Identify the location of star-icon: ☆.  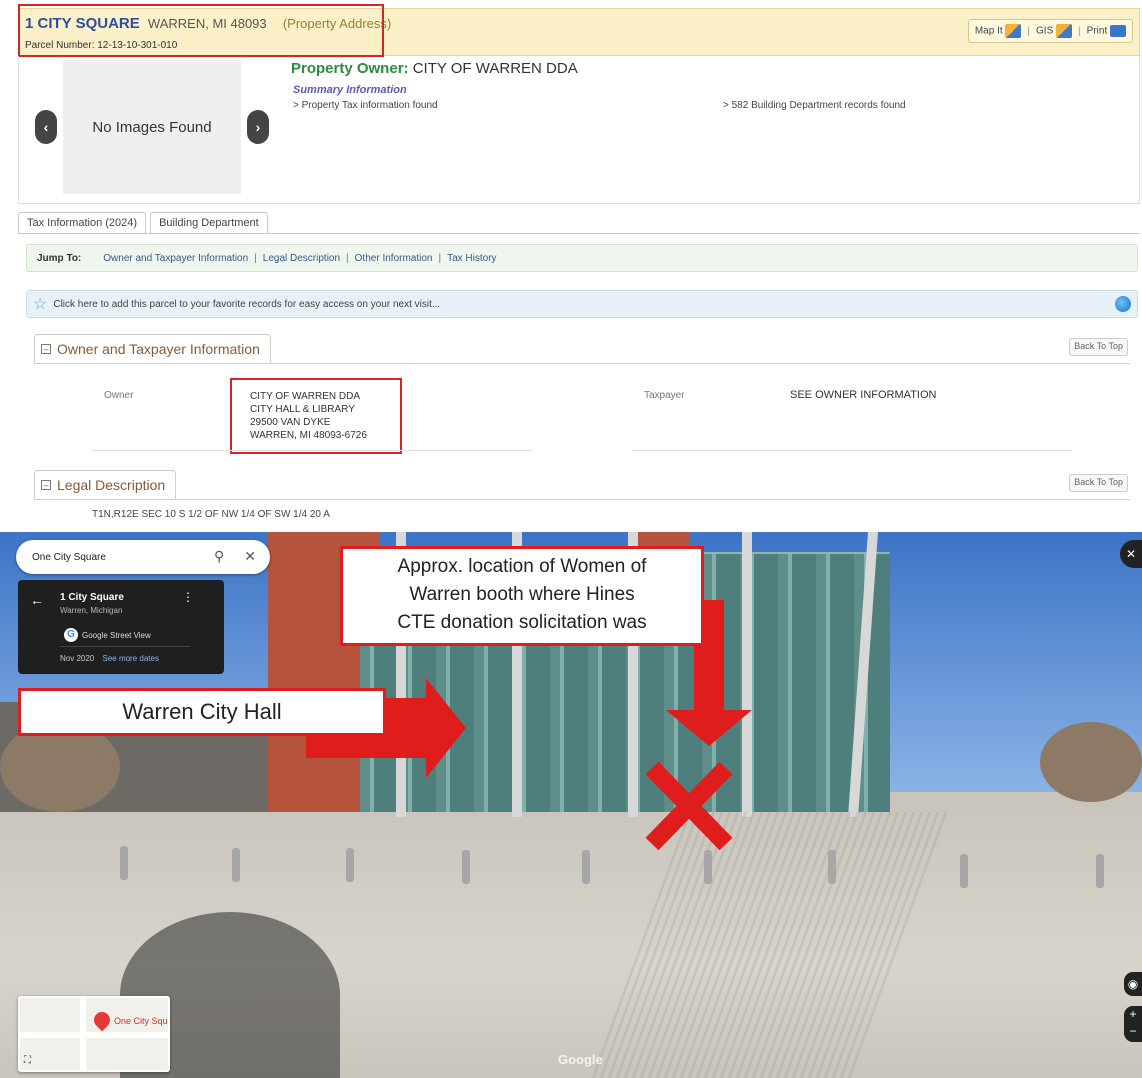
(40, 304).